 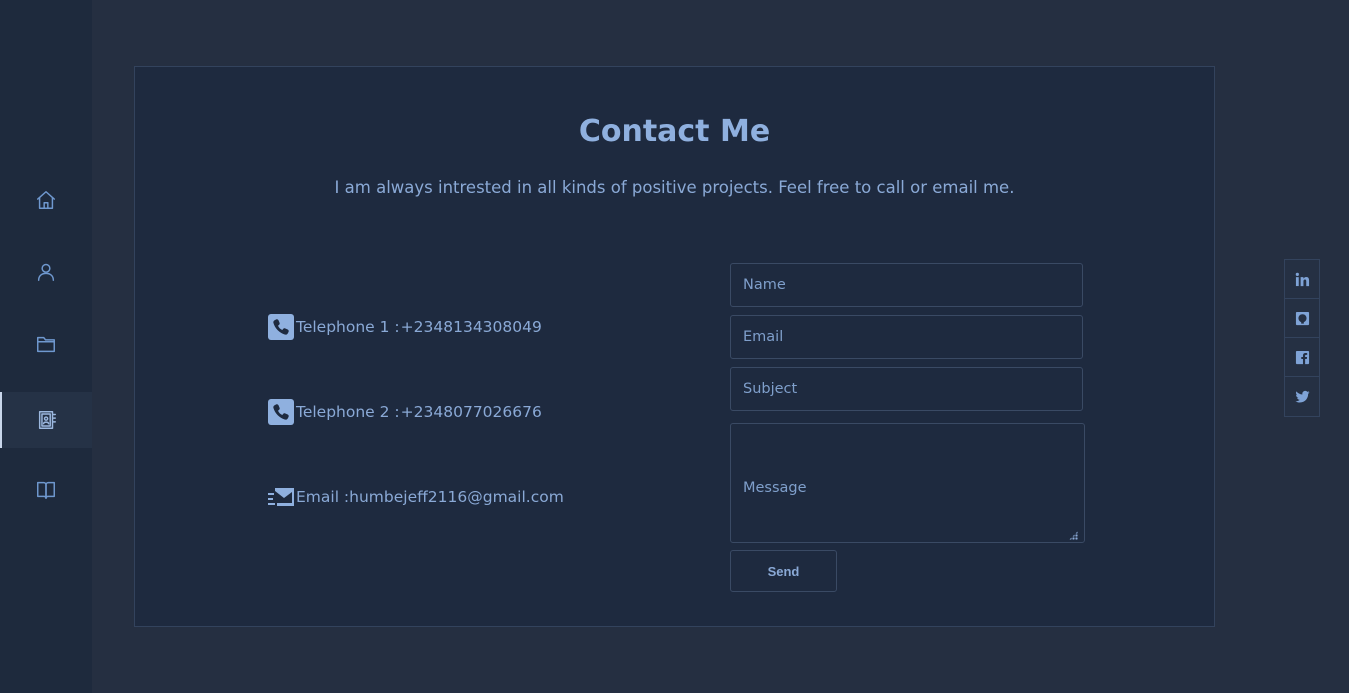 I want to click on sidebar-item-about, so click(x=46, y=272).